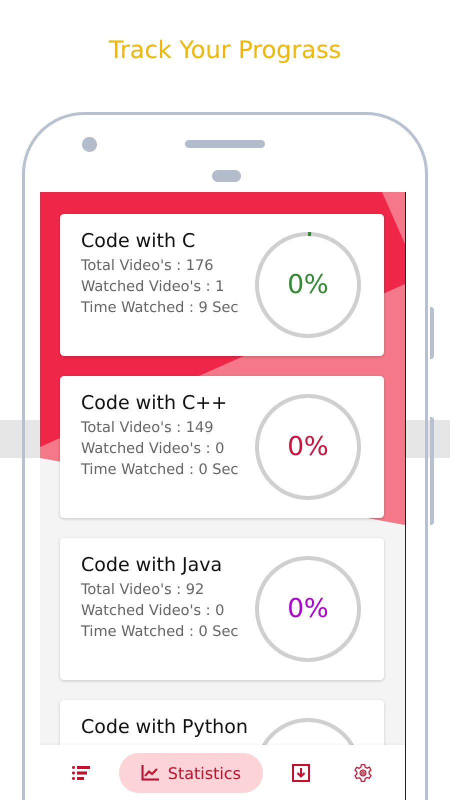 The image size is (450, 800). Describe the element at coordinates (147, 428) in the screenshot. I see `stat-text: Total Video's : 149` at that location.